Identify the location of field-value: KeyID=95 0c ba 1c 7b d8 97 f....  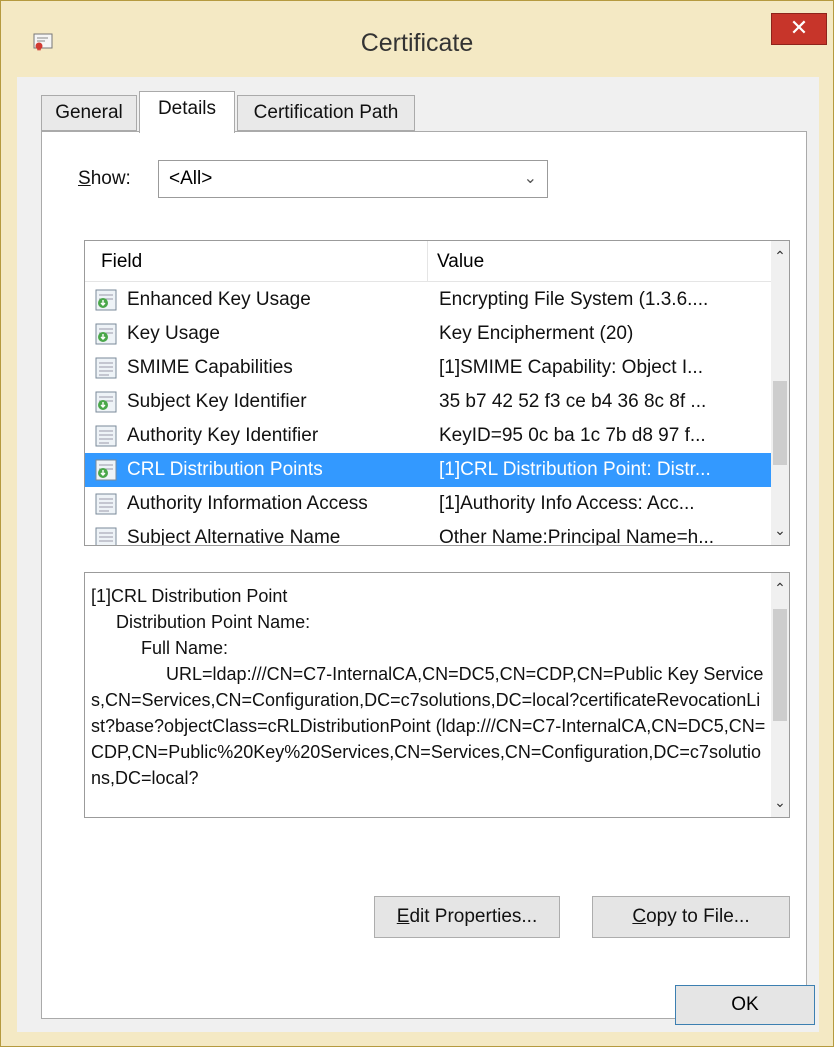
(572, 435).